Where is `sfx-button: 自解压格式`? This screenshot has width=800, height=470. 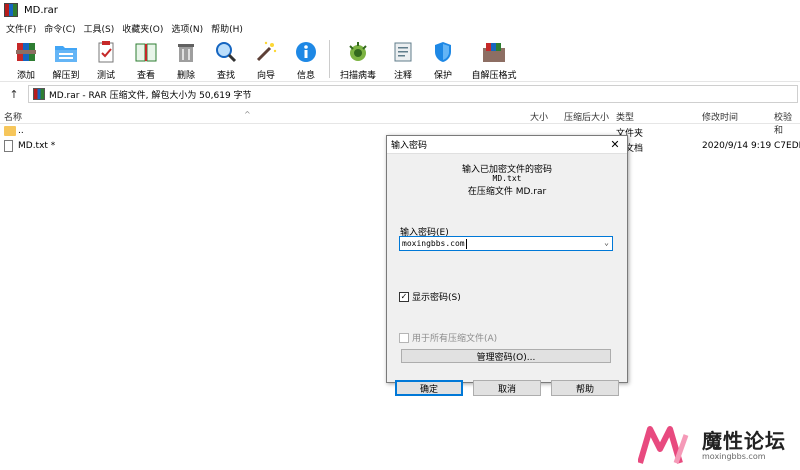 sfx-button: 自解压格式 is located at coordinates (494, 59).